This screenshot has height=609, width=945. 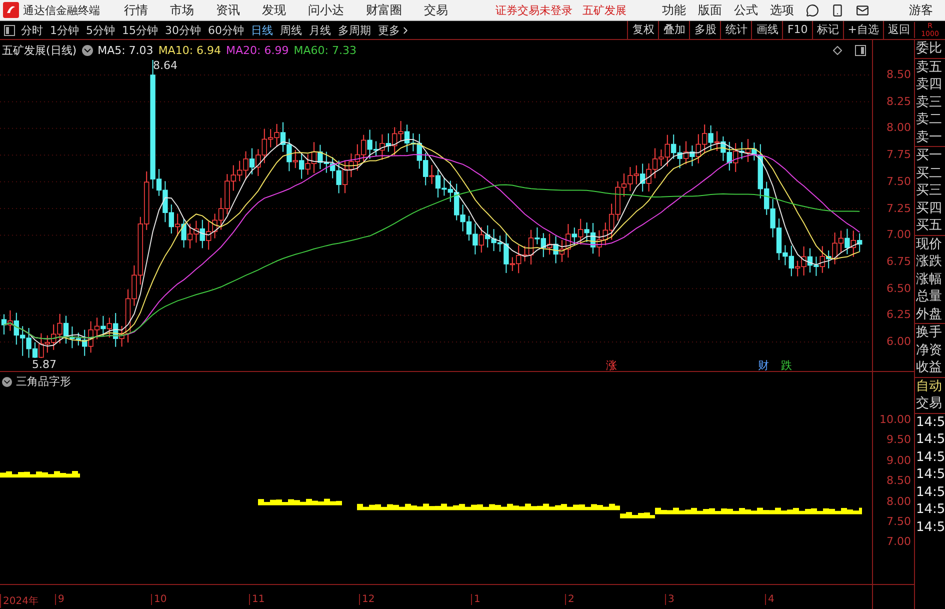 What do you see at coordinates (929, 333) in the screenshot?
I see `quote-field-label: 换手` at bounding box center [929, 333].